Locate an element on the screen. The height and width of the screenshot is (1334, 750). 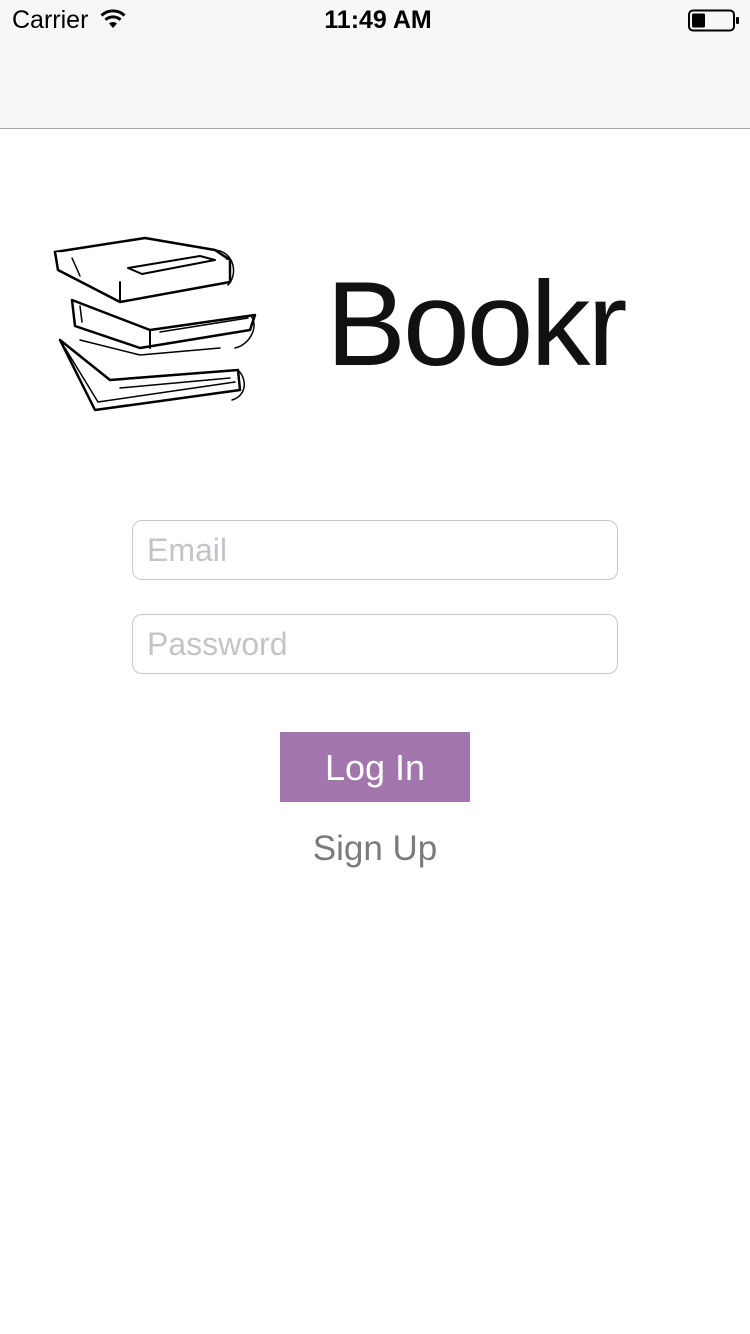
password-field is located at coordinates (375, 644).